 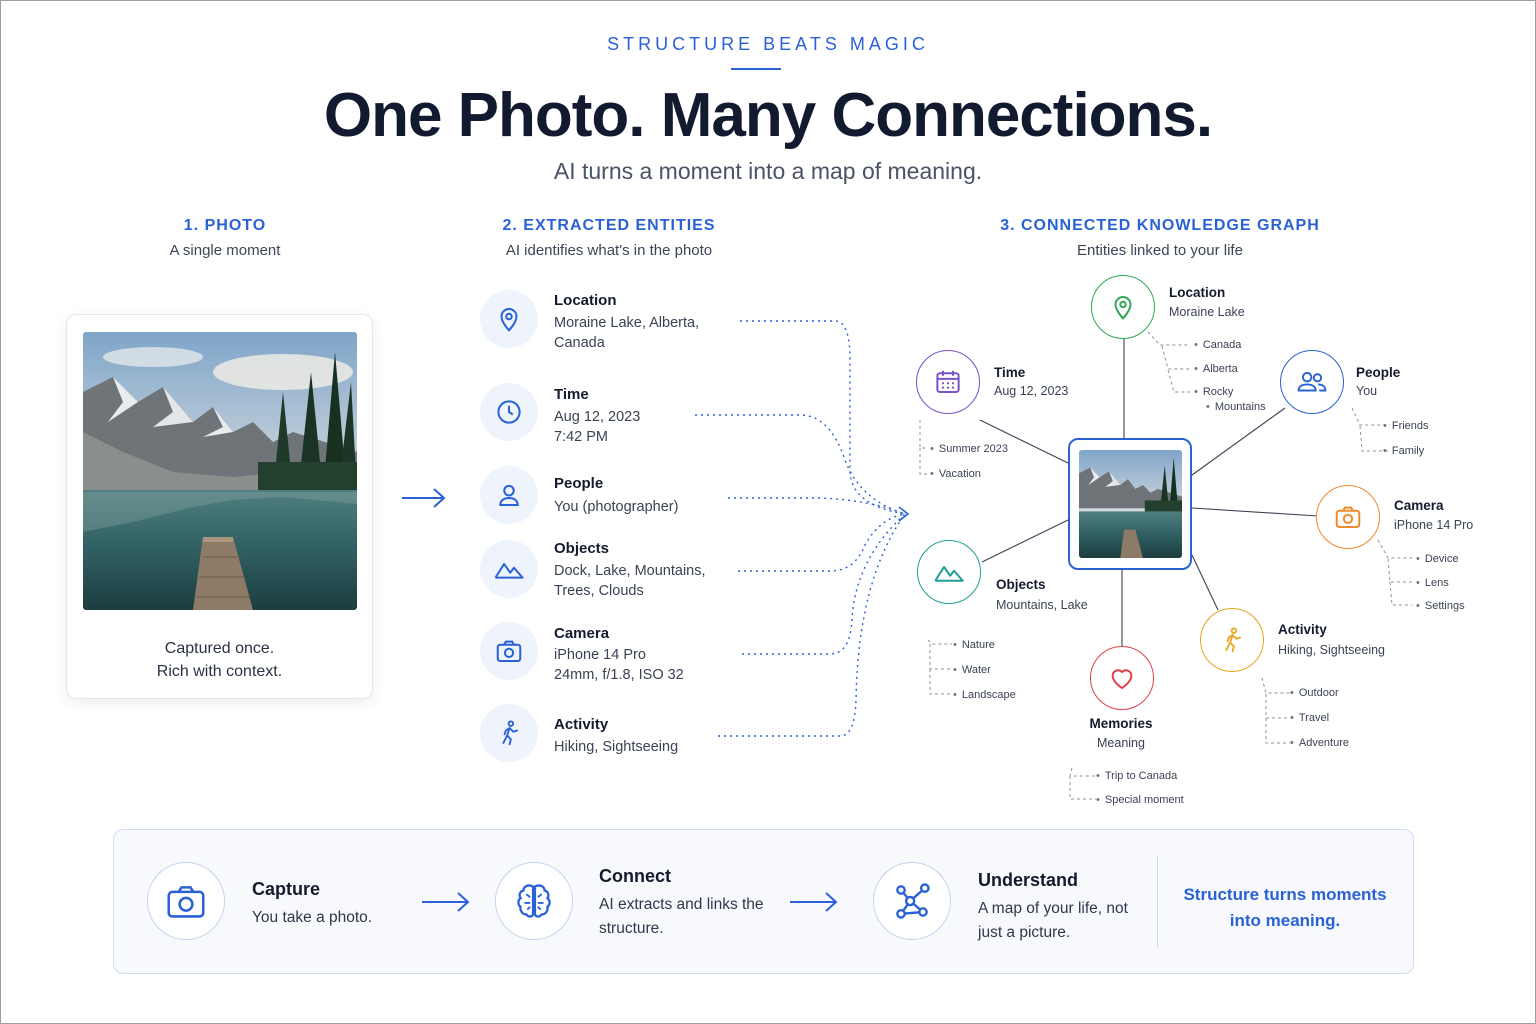 What do you see at coordinates (1010, 372) in the screenshot?
I see `graph-time-title: Time` at bounding box center [1010, 372].